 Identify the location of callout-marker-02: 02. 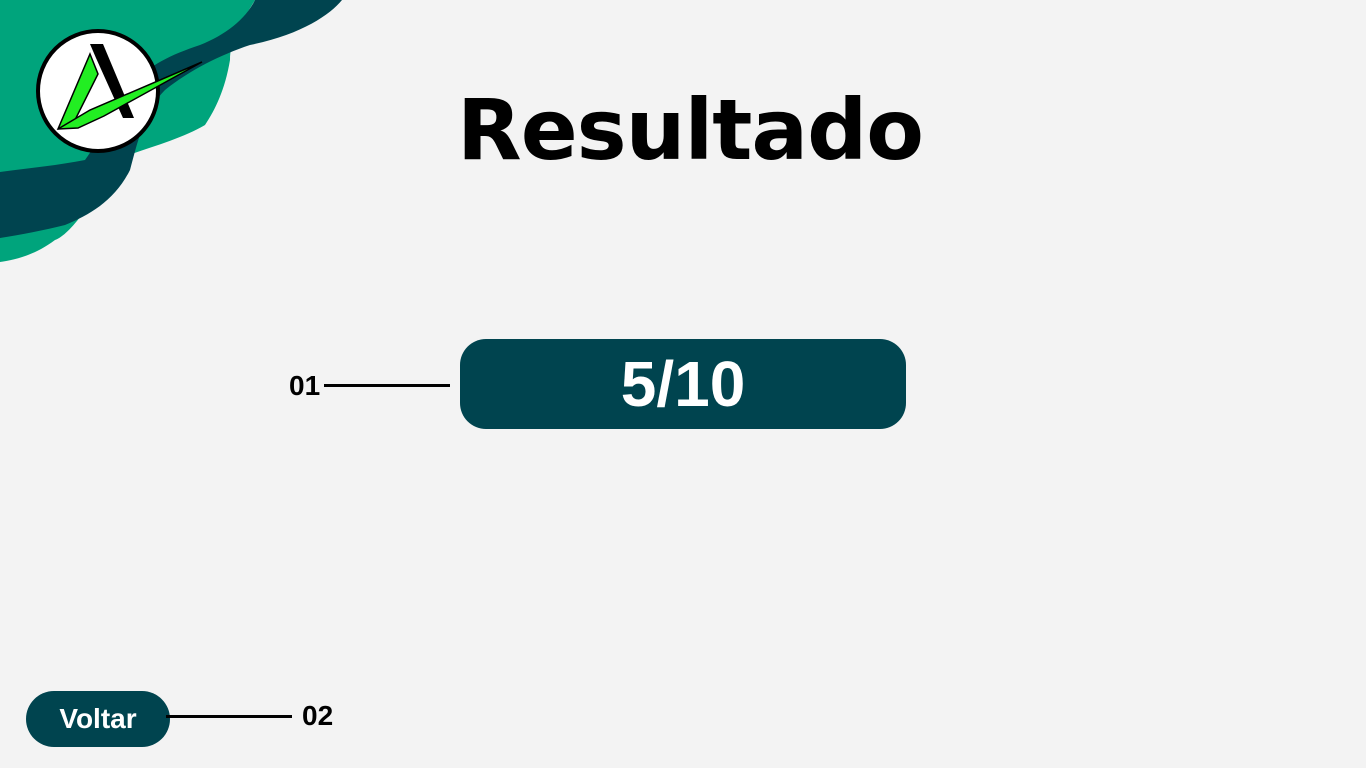
(318, 715).